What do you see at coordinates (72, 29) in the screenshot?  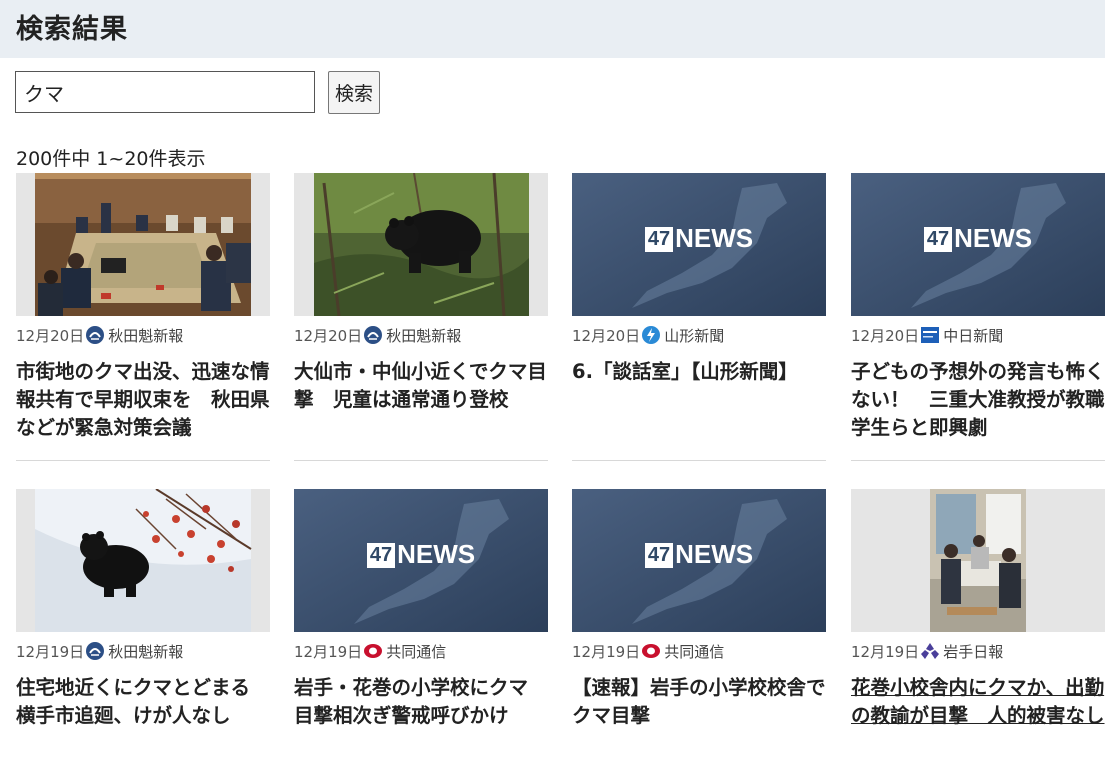 I see `page-title: 検索結果` at bounding box center [72, 29].